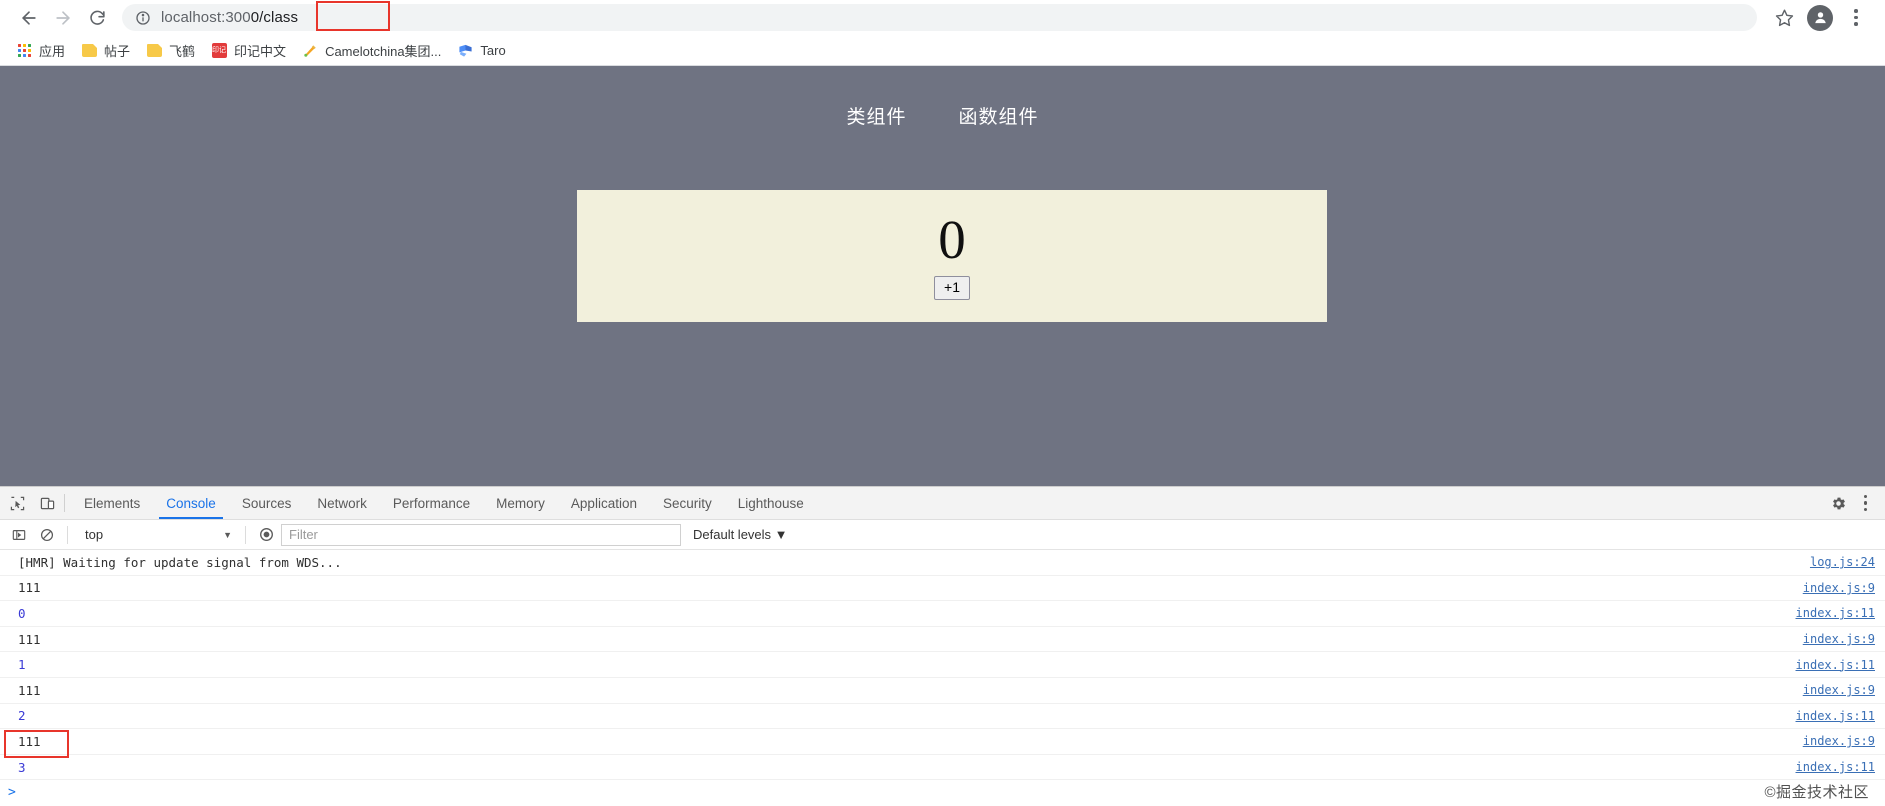 The image size is (1885, 806). I want to click on tab-security: Security, so click(687, 503).